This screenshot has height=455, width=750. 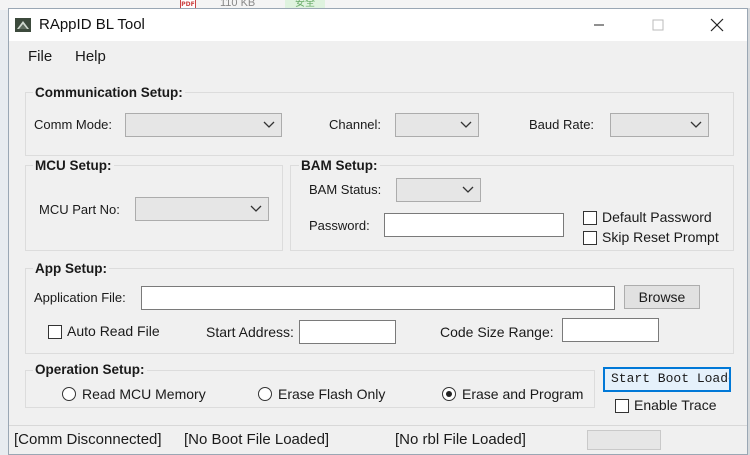 What do you see at coordinates (92, 24) in the screenshot?
I see `window-title: RAppID BL Tool` at bounding box center [92, 24].